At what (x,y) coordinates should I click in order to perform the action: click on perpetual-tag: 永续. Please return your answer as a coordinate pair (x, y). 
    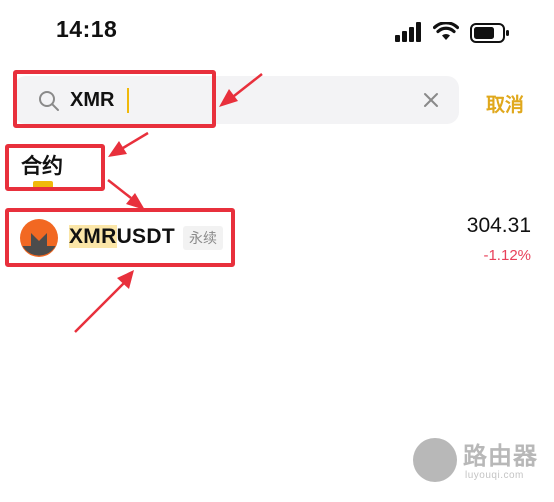
    Looking at the image, I should click on (203, 238).